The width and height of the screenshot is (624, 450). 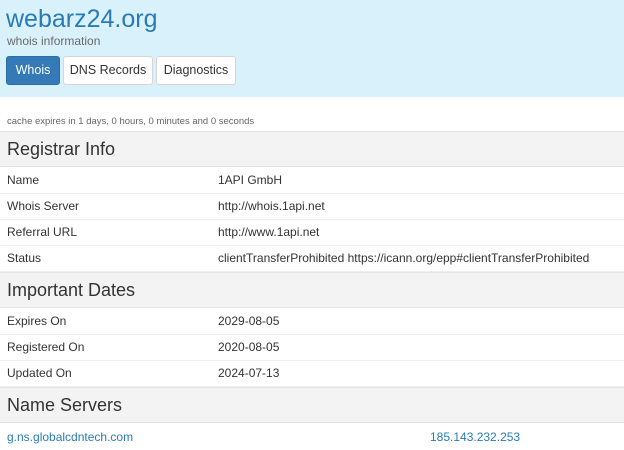 What do you see at coordinates (81, 19) in the screenshot?
I see `site-title: webarz24.org` at bounding box center [81, 19].